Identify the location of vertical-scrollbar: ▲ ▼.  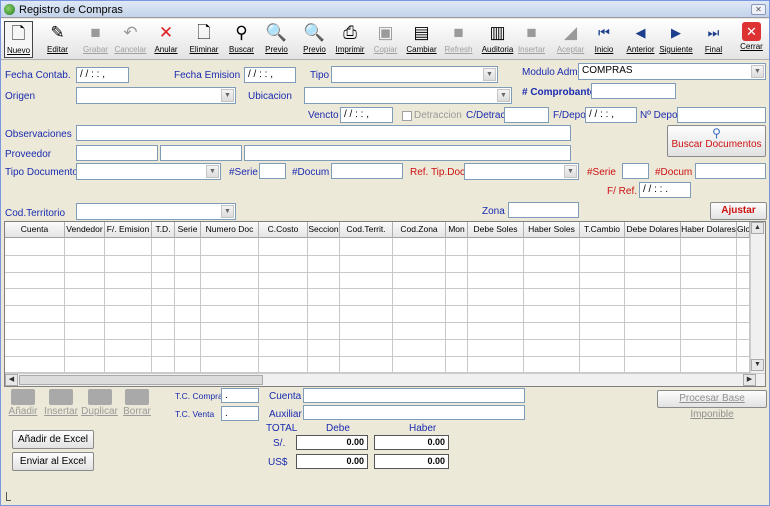
(757, 297).